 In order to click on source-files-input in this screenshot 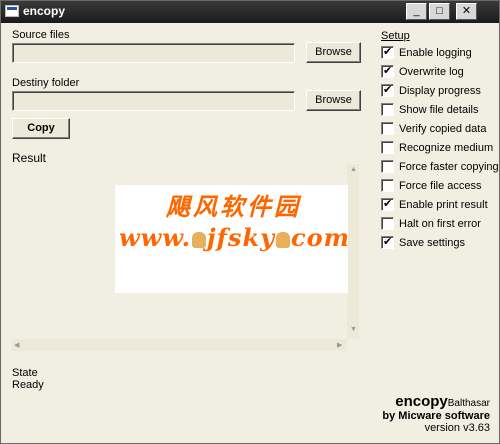, I will do `click(153, 53)`.